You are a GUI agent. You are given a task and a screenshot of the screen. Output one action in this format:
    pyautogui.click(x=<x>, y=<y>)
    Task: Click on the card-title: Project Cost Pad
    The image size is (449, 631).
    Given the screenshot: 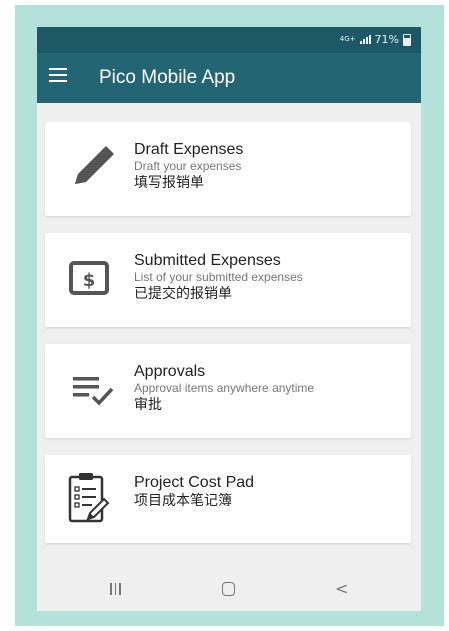 What is the action you would take?
    pyautogui.click(x=194, y=482)
    